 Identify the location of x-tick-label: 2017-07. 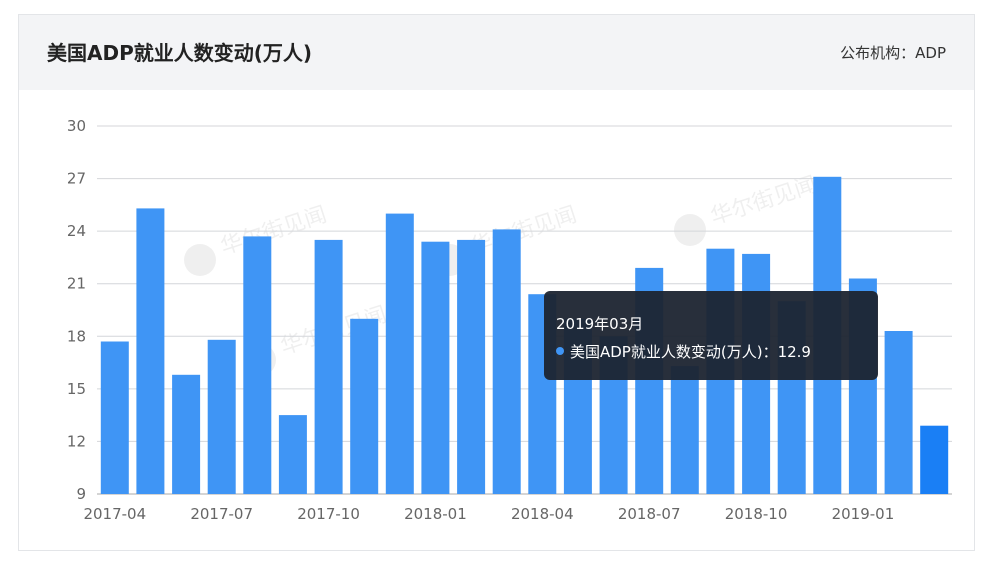
(221, 514).